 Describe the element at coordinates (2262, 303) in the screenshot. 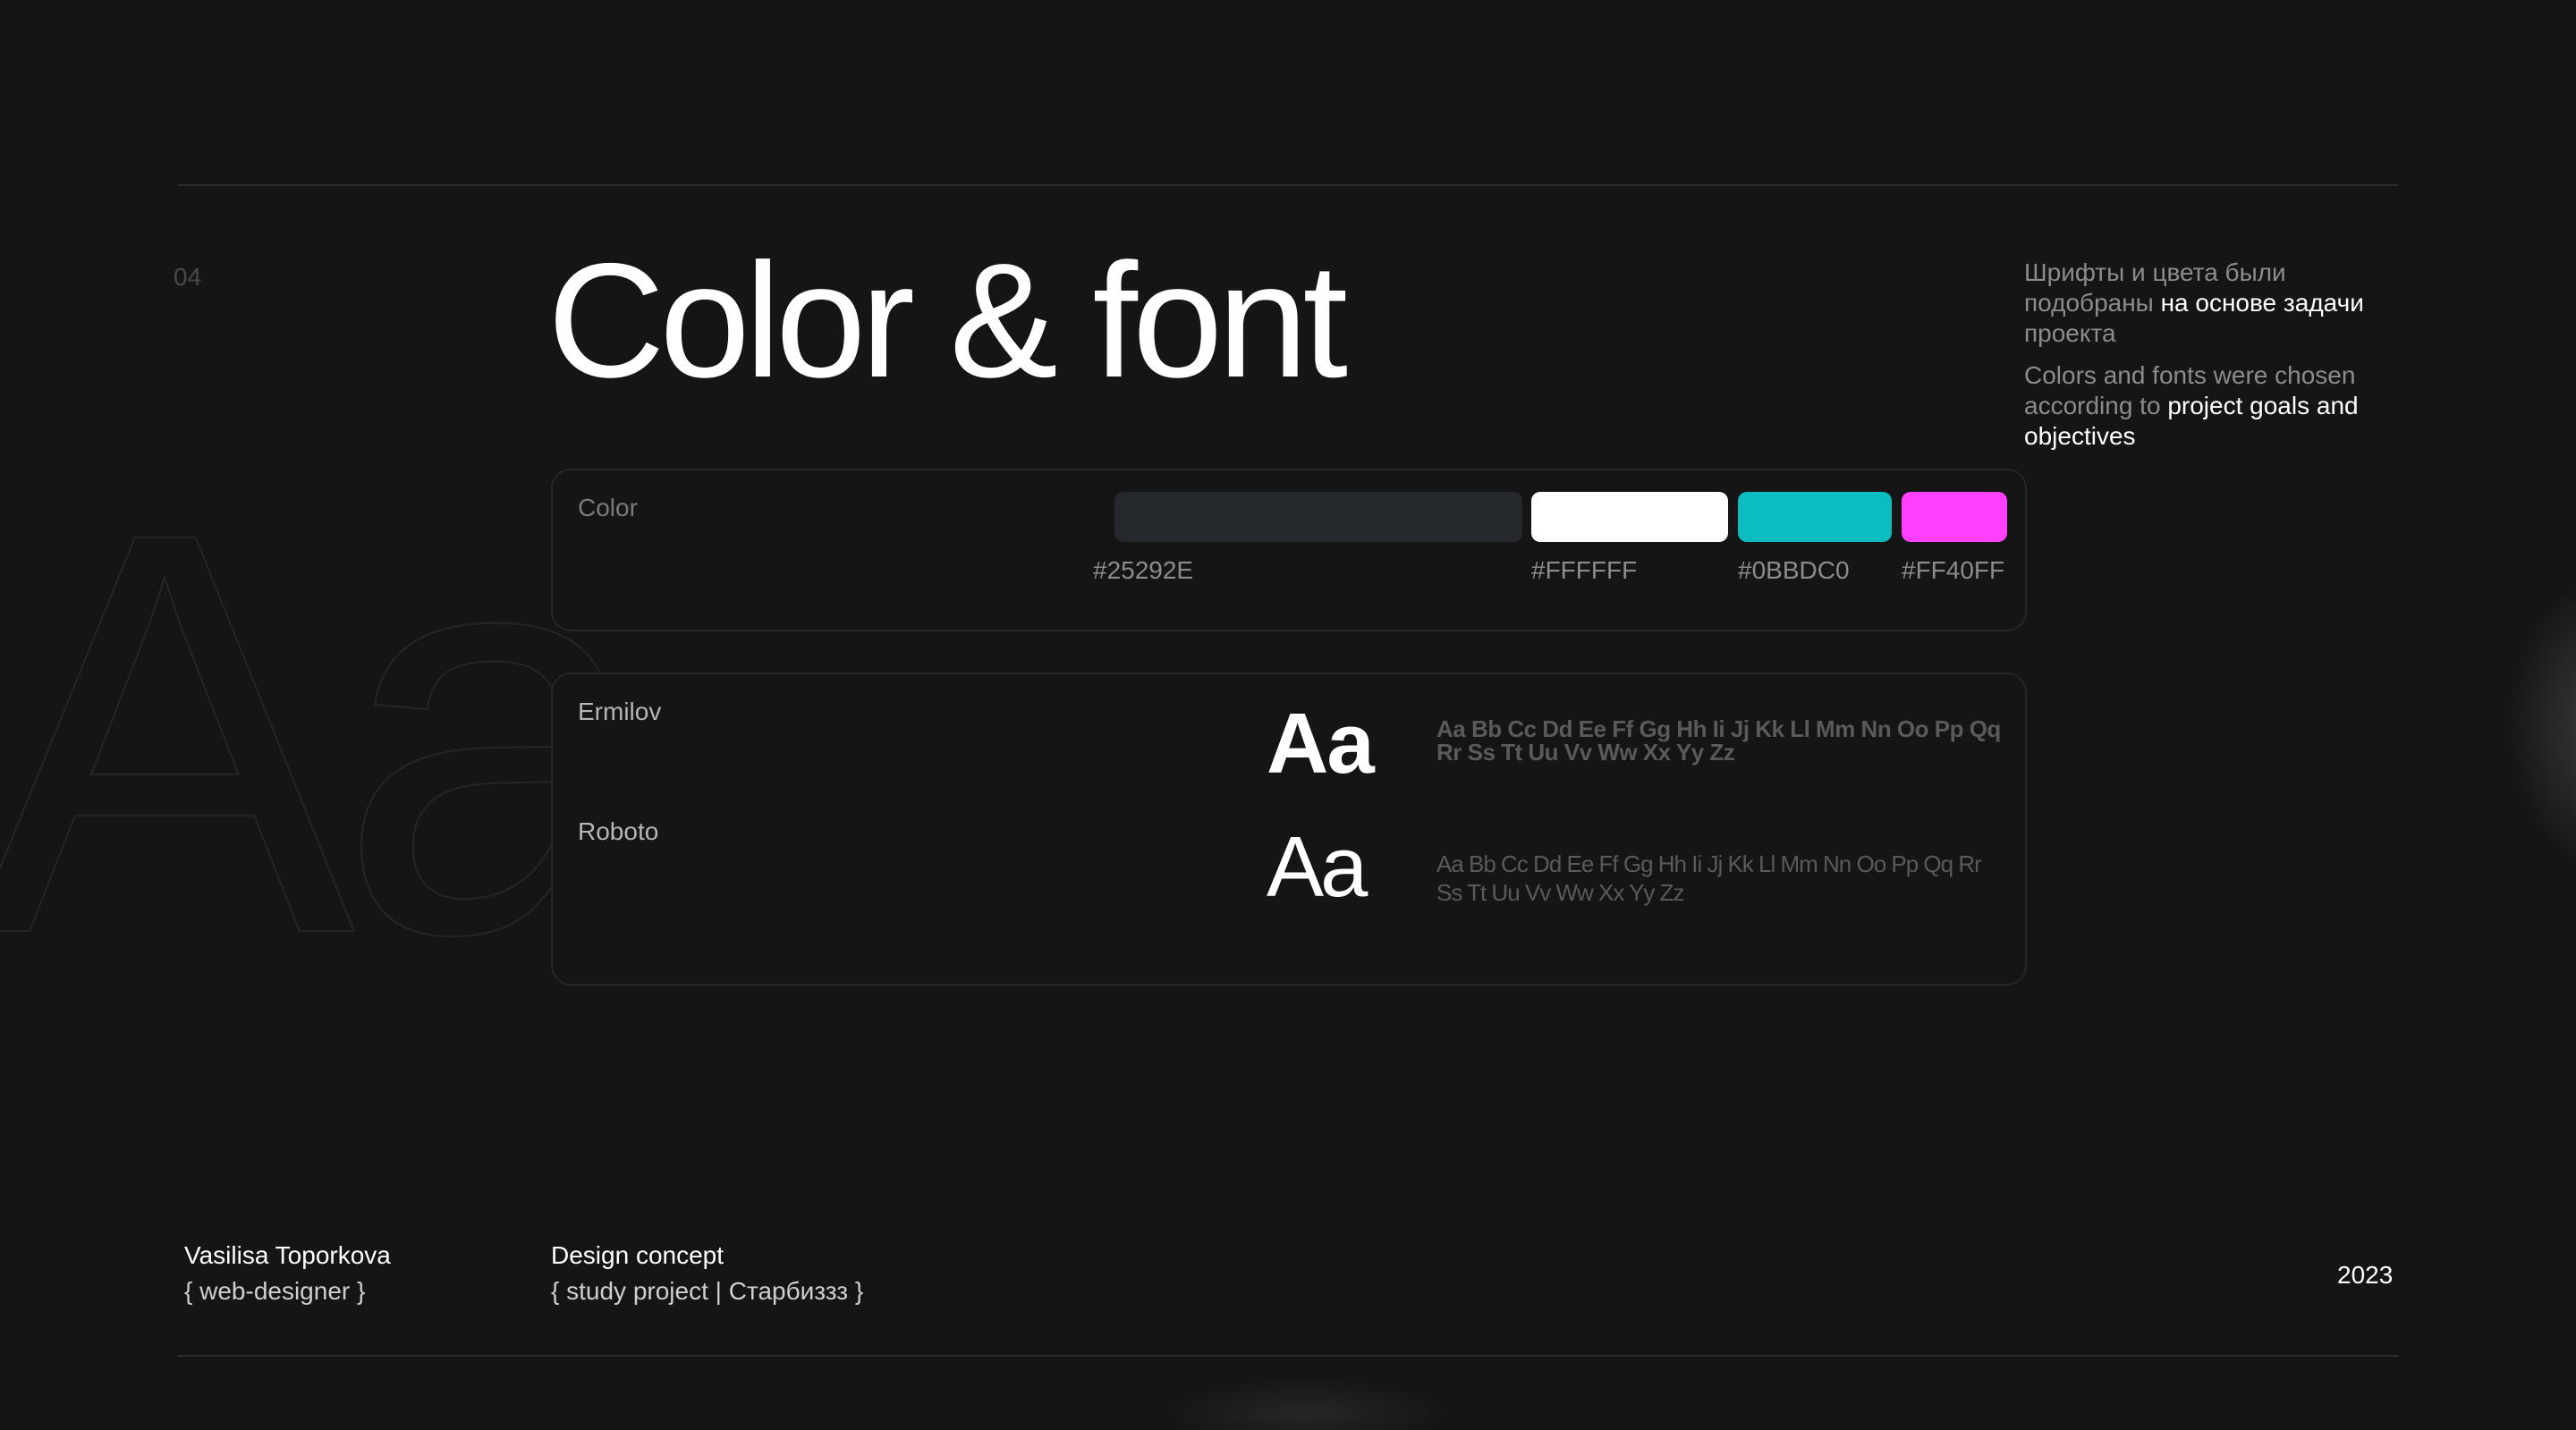

I see `description-ru-highlight: на основе задачи` at that location.